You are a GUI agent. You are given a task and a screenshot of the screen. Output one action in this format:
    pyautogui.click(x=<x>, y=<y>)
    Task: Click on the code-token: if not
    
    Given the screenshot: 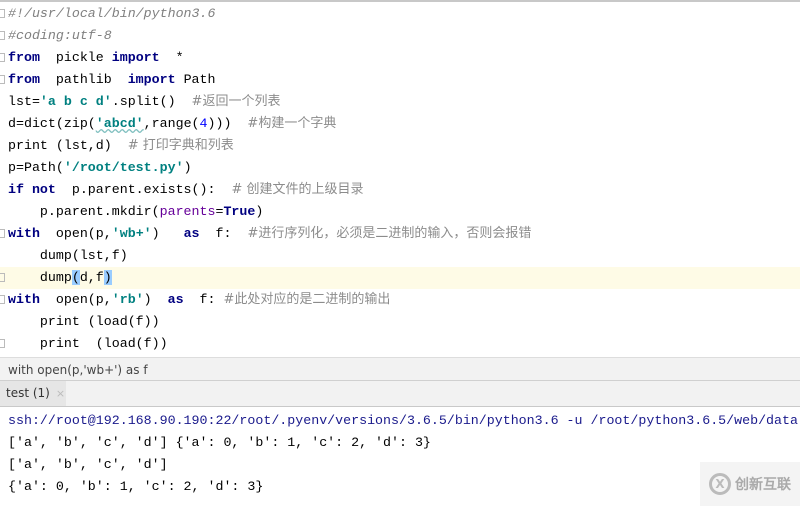 What is the action you would take?
    pyautogui.click(x=32, y=189)
    